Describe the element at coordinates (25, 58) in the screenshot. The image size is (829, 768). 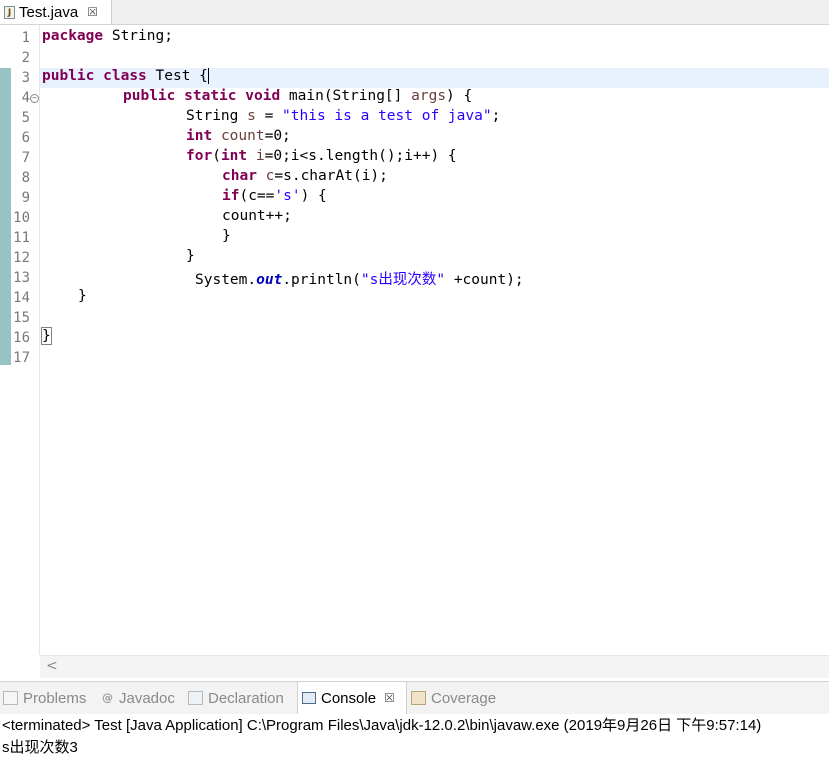
I see `line-number: 2` at that location.